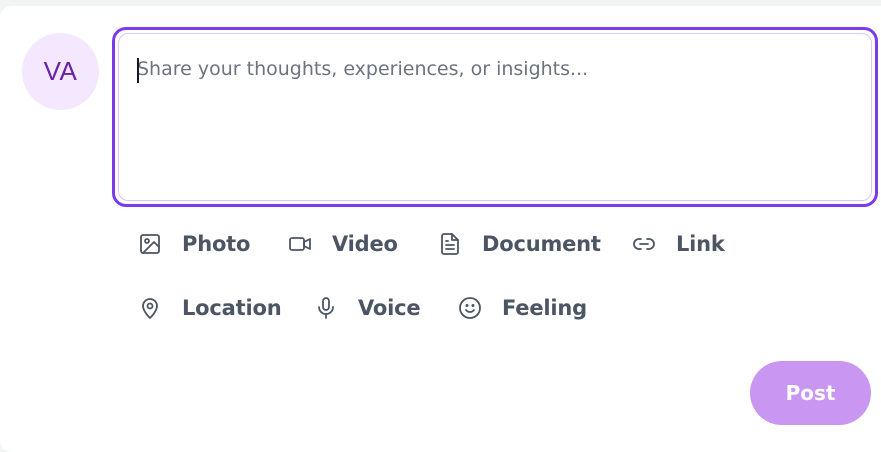 This screenshot has height=452, width=881. I want to click on feeling-button: Feeling, so click(522, 308).